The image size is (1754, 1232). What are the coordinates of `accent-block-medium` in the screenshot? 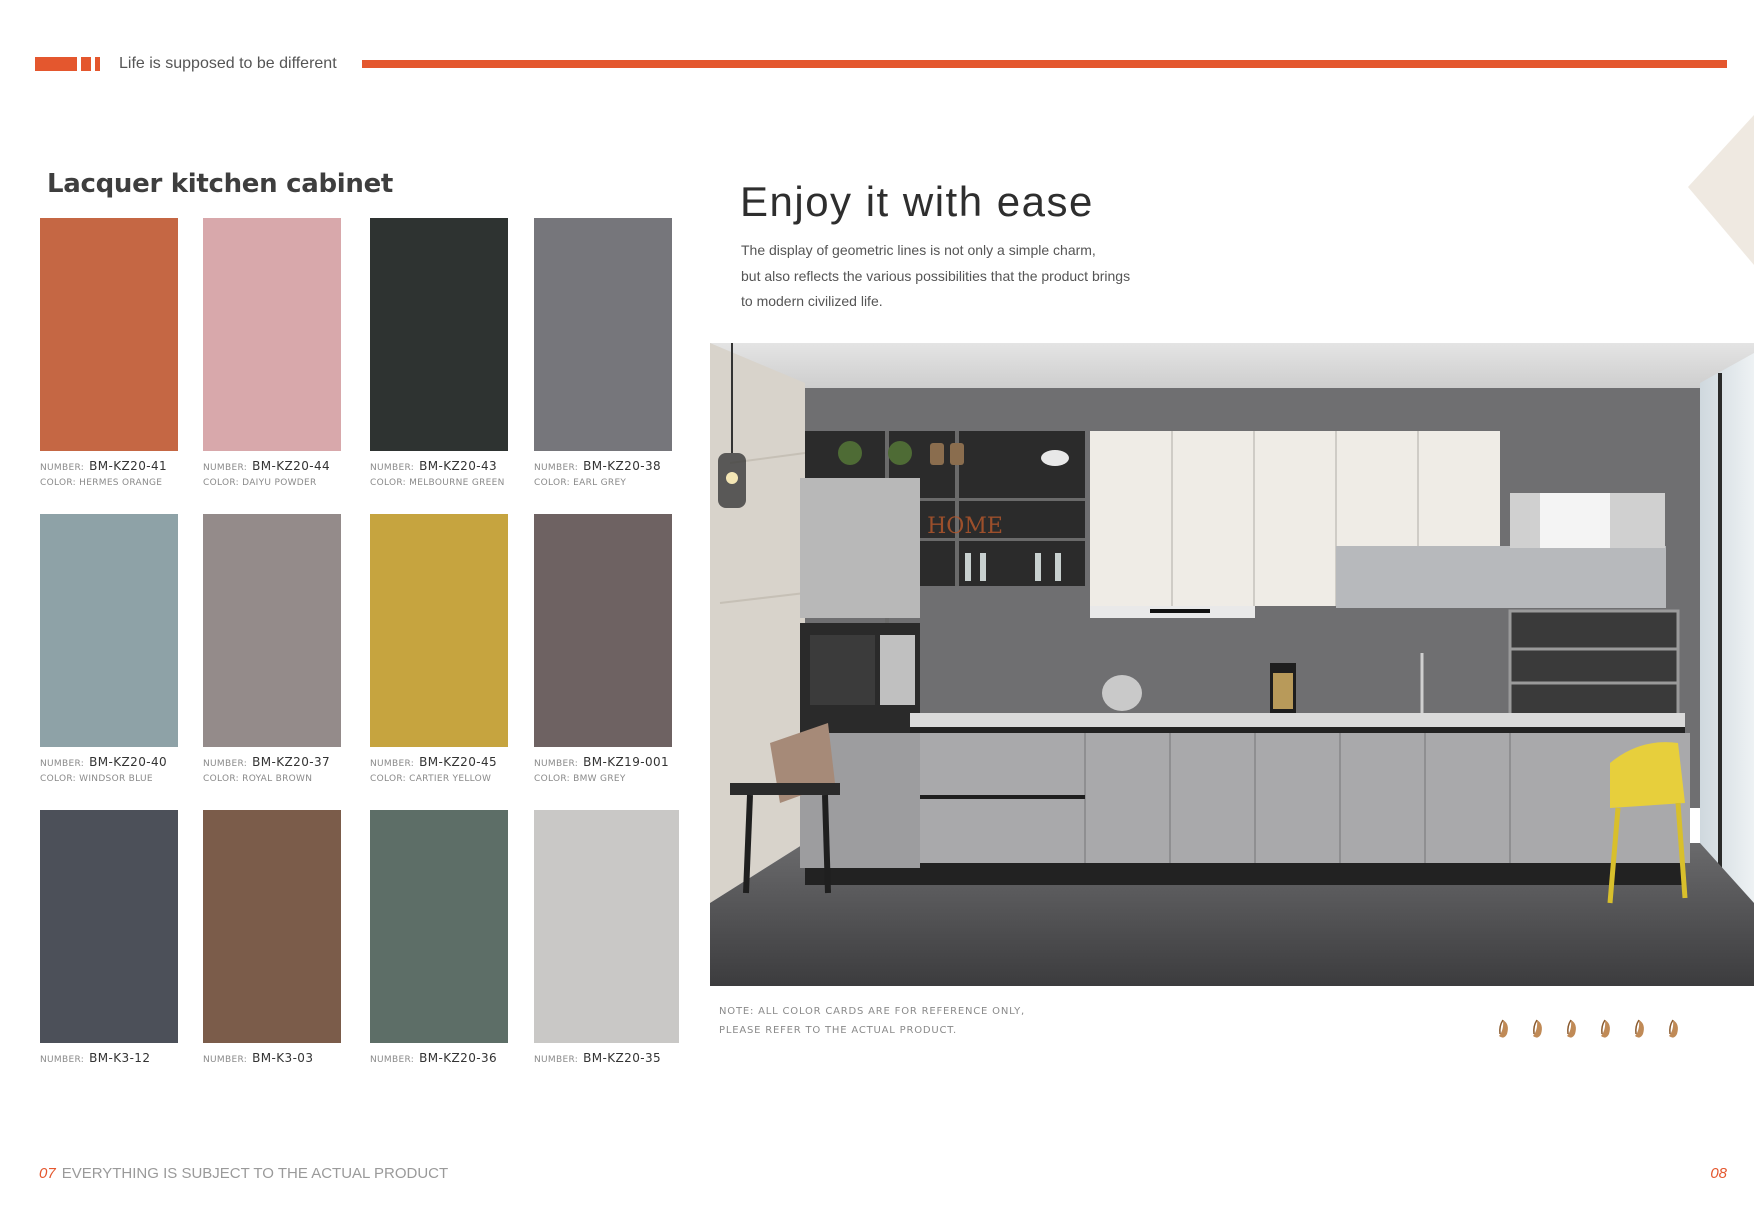 It's located at (86, 64).